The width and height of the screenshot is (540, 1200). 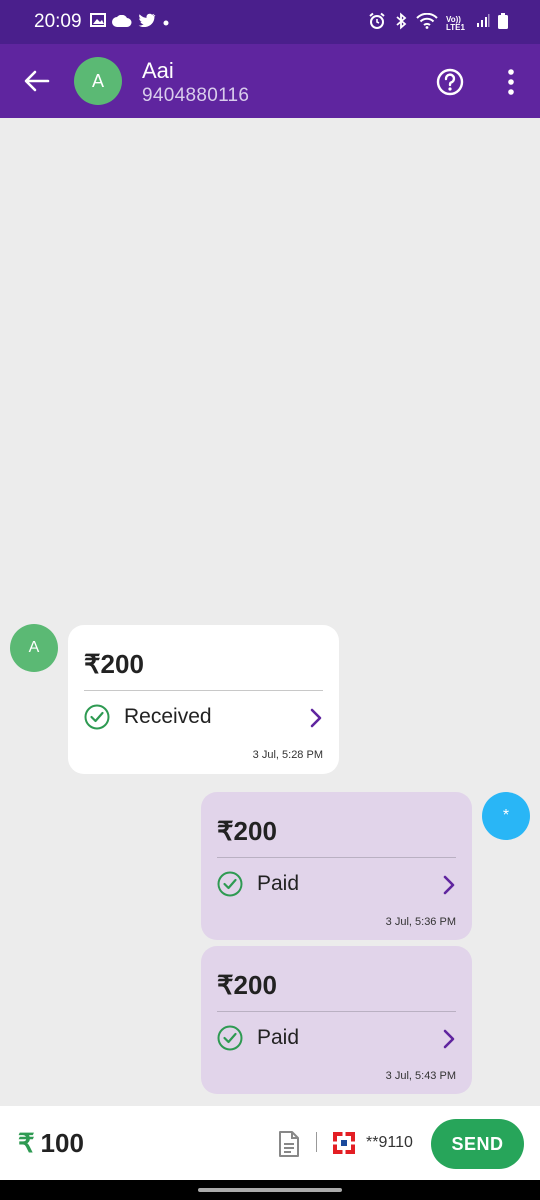 What do you see at coordinates (336, 1020) in the screenshot?
I see `payment-sent-bubble: ₹200 Paid 3 Jul, 5:43 PM` at bounding box center [336, 1020].